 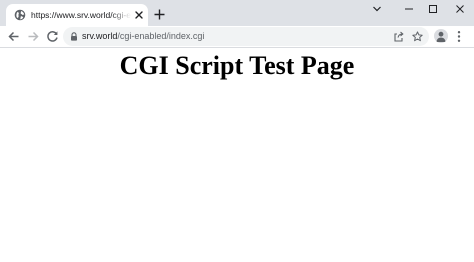 I want to click on toolbar: srv.world/cgi-enabled/index.cgi, so click(x=237, y=37).